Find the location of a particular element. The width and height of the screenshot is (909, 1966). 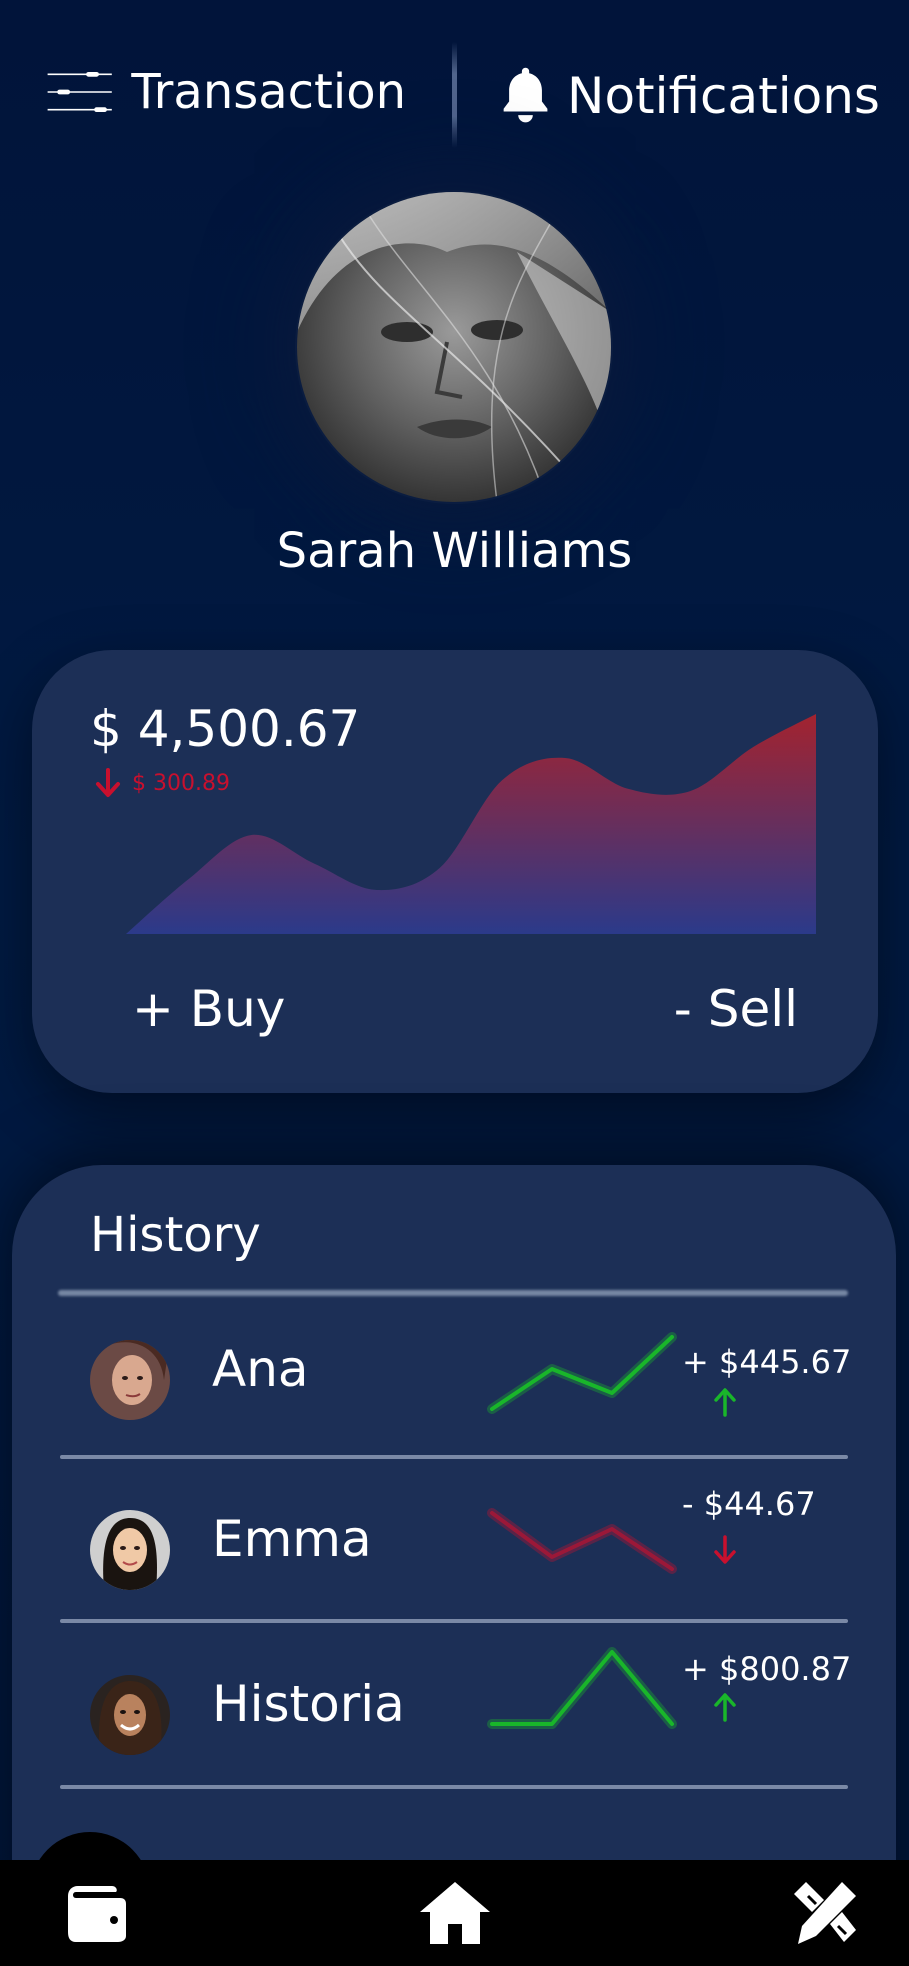

header: Transaction Notifications is located at coordinates (454, 90).